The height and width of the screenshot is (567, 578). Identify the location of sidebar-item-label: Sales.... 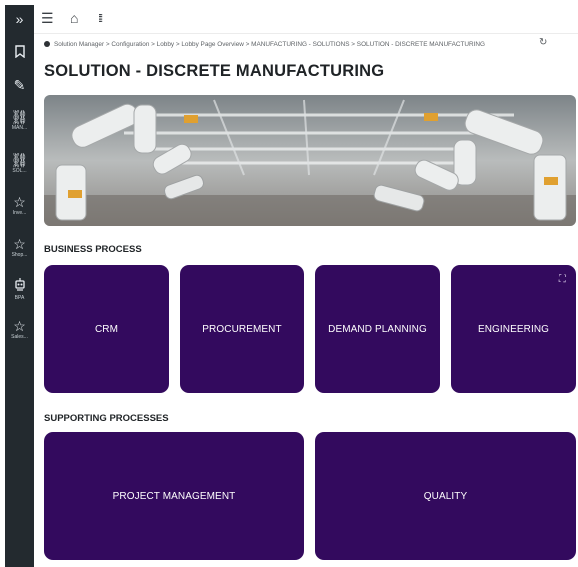
(19, 337).